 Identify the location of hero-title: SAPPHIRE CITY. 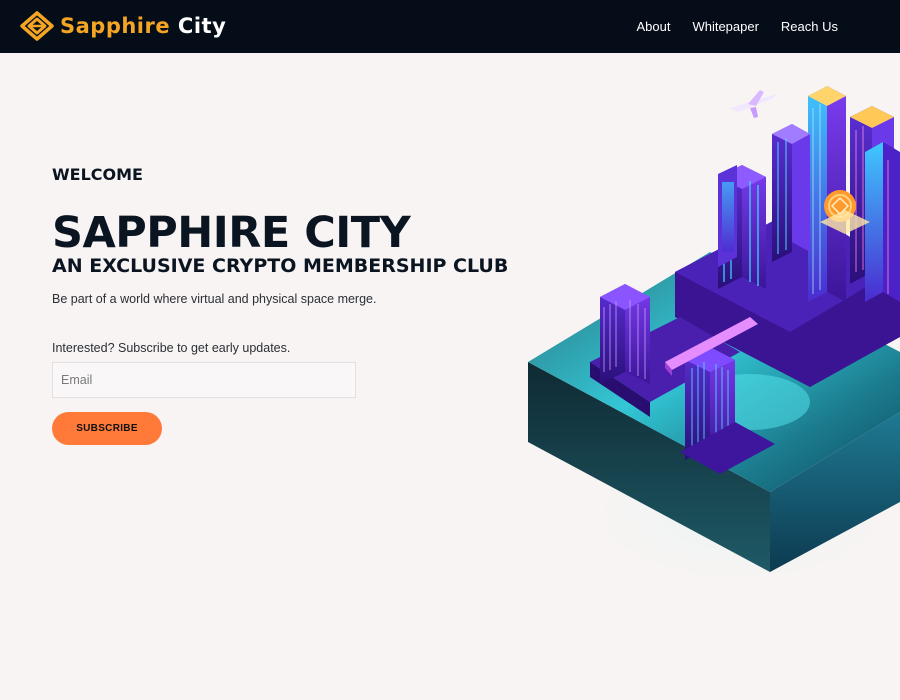
(231, 233).